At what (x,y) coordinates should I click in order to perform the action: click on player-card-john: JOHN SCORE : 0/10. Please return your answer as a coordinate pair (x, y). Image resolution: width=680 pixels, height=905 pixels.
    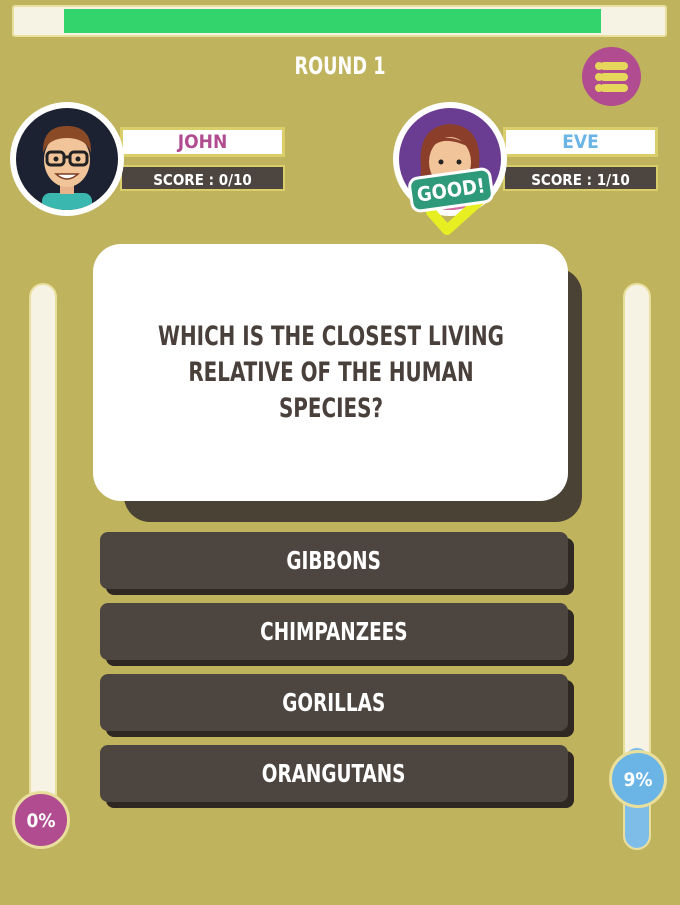
    Looking at the image, I should click on (147, 162).